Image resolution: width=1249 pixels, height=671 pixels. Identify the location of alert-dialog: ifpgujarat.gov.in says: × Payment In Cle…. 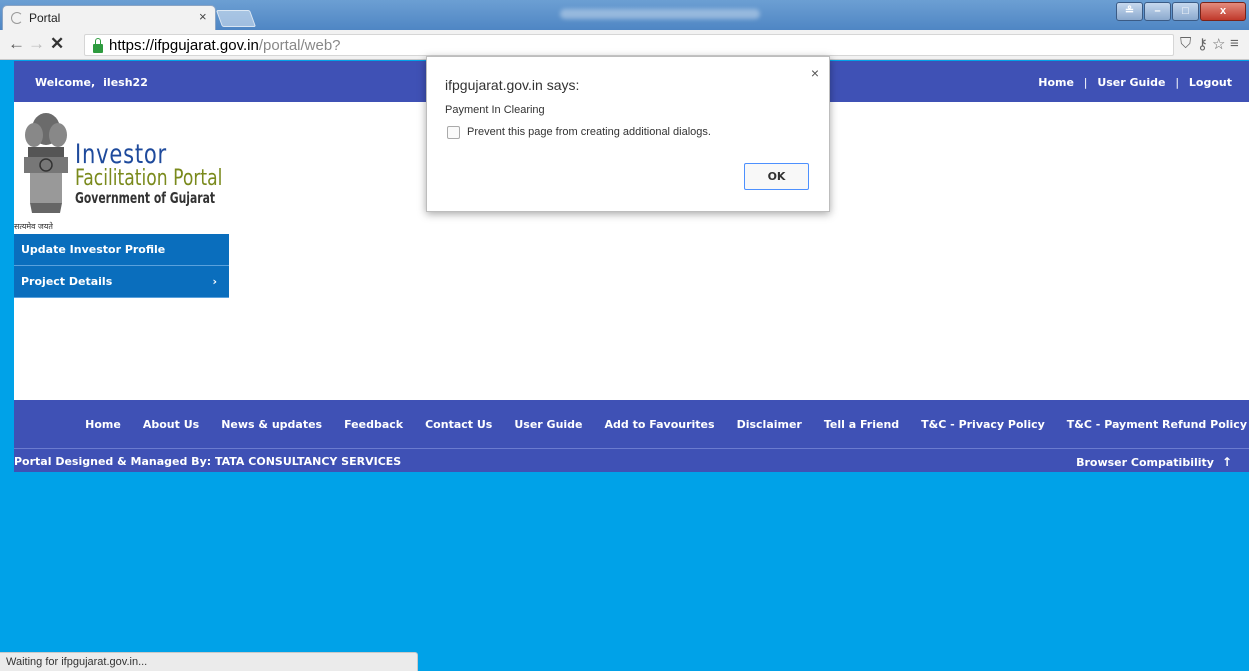
(628, 134).